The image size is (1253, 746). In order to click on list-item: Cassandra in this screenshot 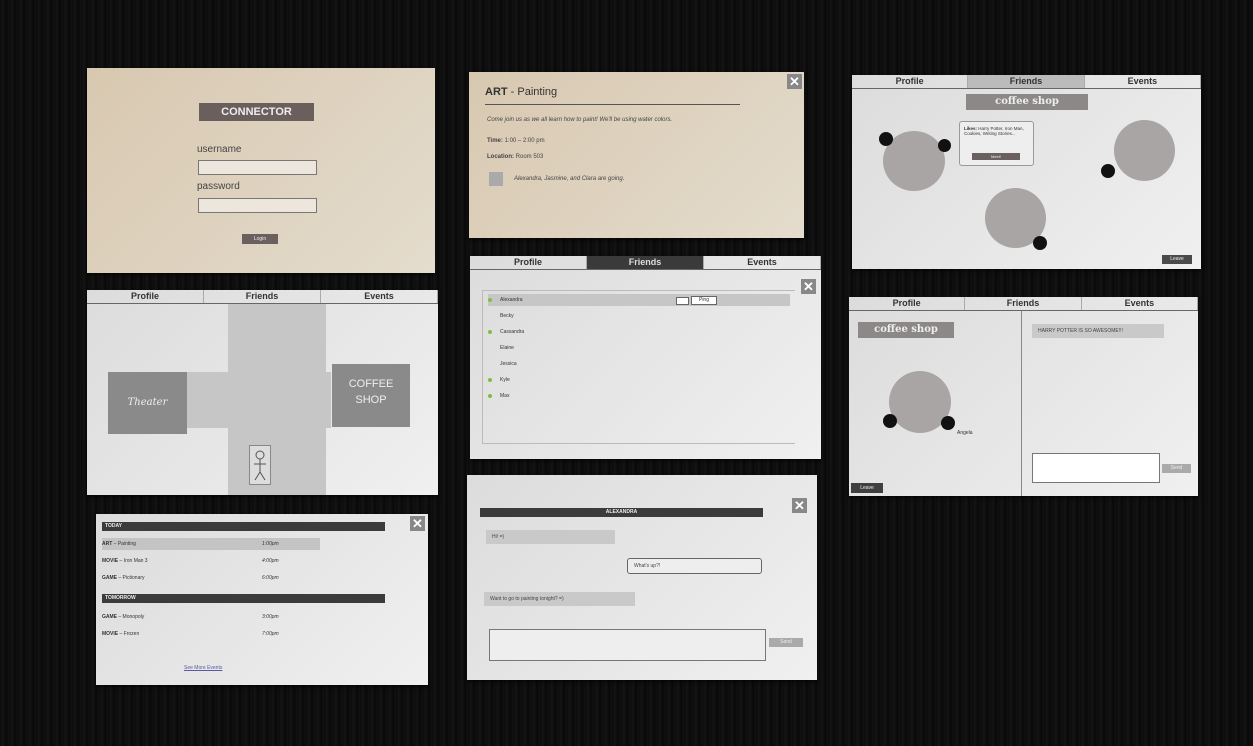, I will do `click(639, 332)`.